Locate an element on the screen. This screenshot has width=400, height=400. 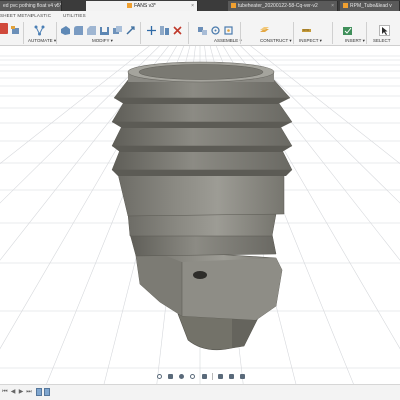
move-icon is located at coordinates (151, 29).